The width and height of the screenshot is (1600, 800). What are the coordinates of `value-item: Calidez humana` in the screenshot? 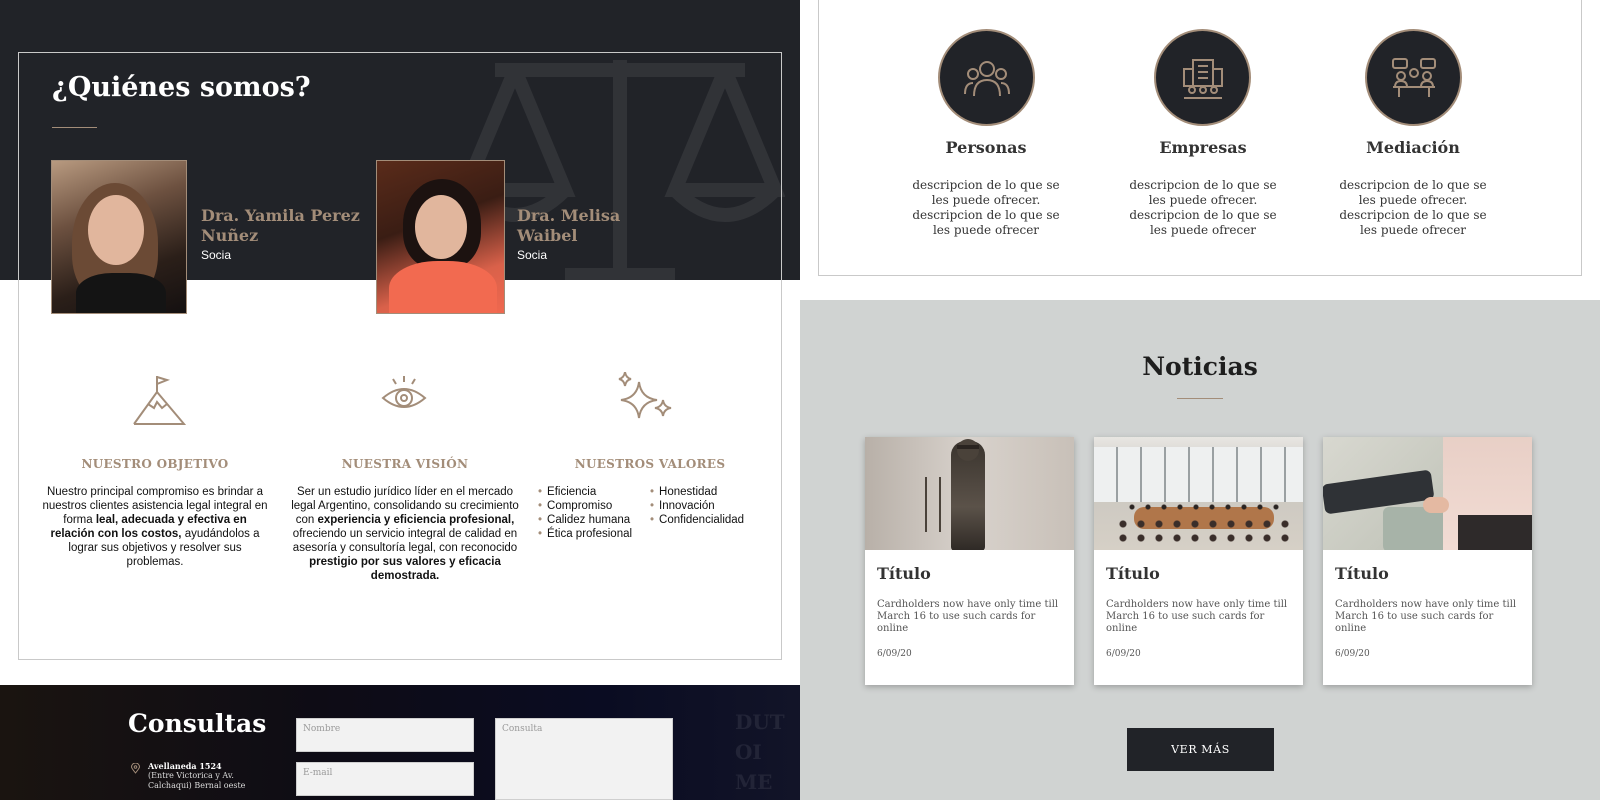 It's located at (585, 520).